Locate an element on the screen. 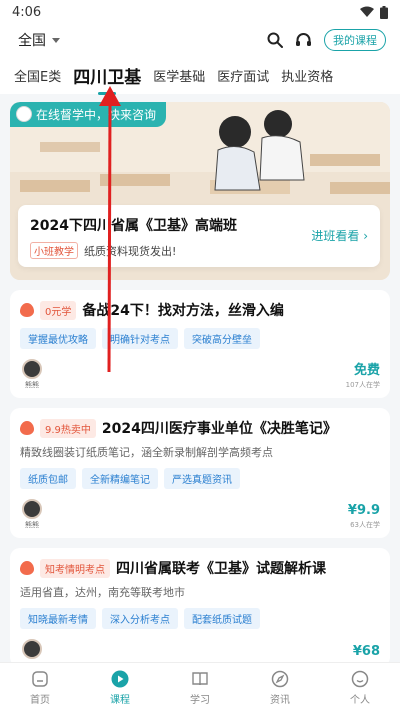 The height and width of the screenshot is (712, 400). tab-study: 学习 is located at coordinates (200, 687).